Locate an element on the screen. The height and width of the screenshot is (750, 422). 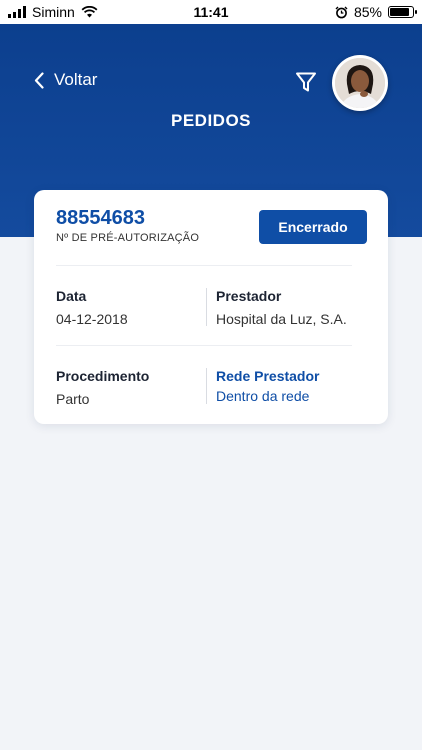
page-title: PEDIDOS is located at coordinates (211, 120).